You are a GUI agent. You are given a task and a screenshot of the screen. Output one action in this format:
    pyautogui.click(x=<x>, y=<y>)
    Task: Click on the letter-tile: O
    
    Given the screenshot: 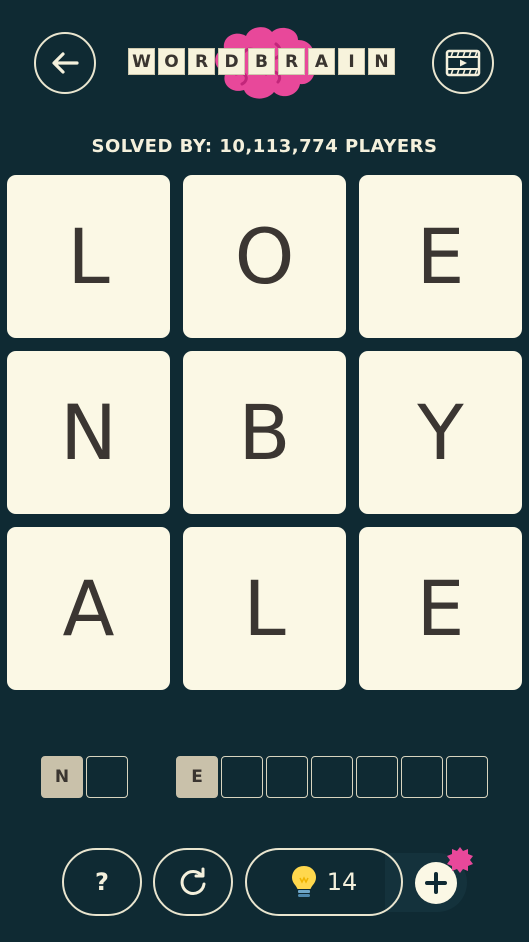 What is the action you would take?
    pyautogui.click(x=264, y=256)
    